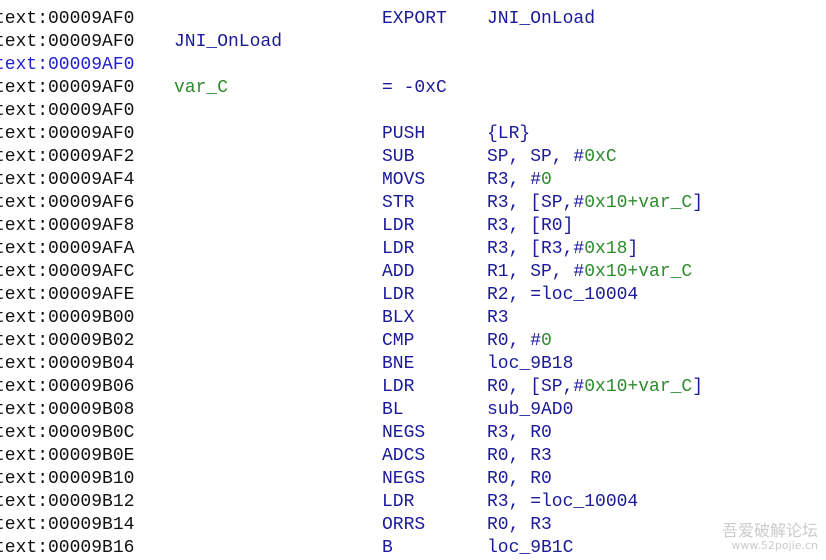 The image size is (826, 560). Describe the element at coordinates (413, 318) in the screenshot. I see `disasm-line: text:00009B00 BLX R3` at that location.